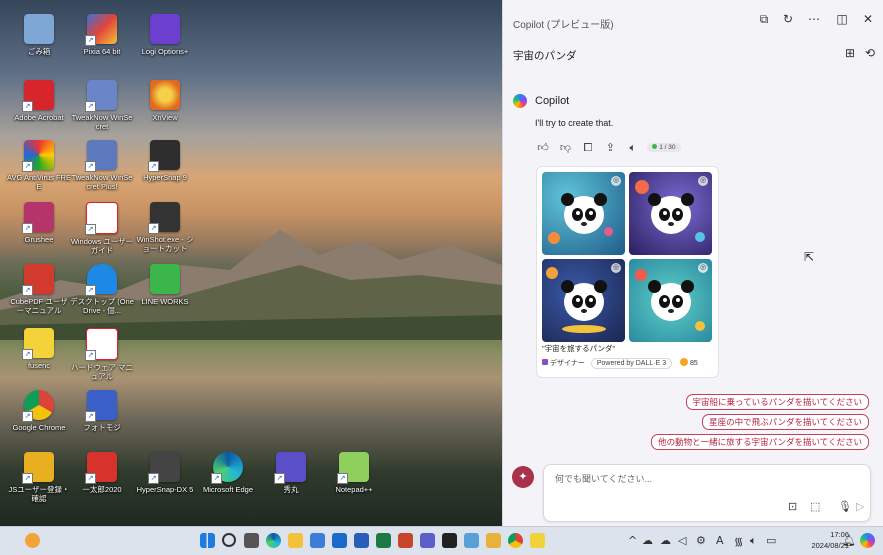 The height and width of the screenshot is (555, 883). Describe the element at coordinates (785, 422) in the screenshot. I see `suggestion-chip-2: 星座の中で飛ぶパンダを描いてください` at that location.